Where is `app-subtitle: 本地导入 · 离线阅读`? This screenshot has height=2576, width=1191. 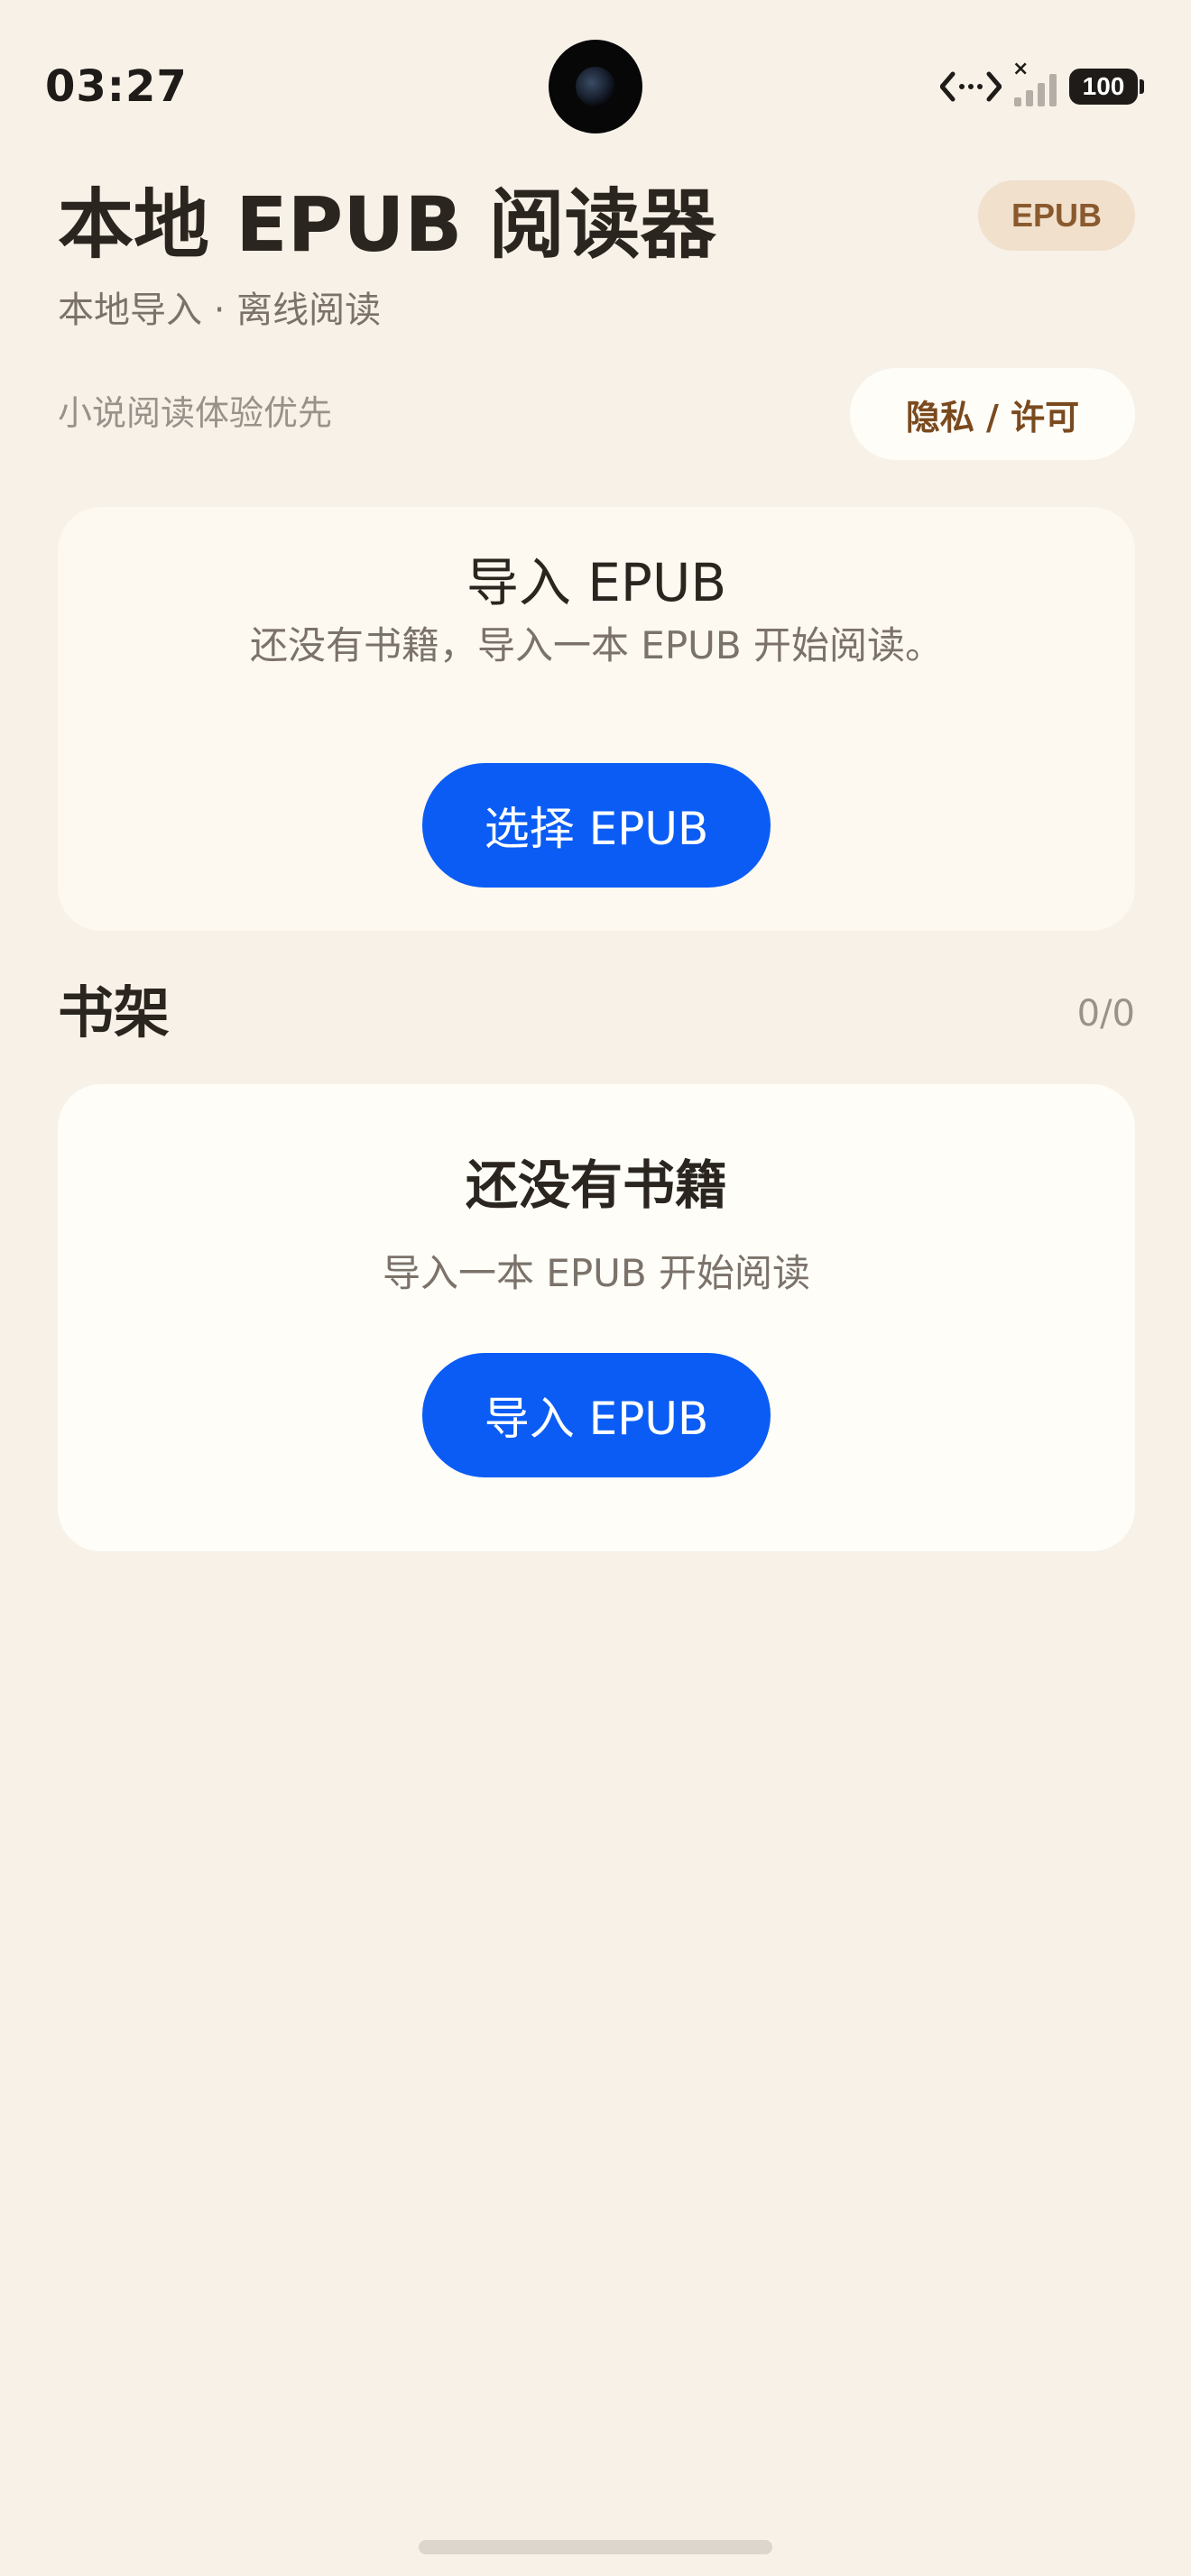
app-subtitle: 本地导入 · 离线阅读 is located at coordinates (220, 310).